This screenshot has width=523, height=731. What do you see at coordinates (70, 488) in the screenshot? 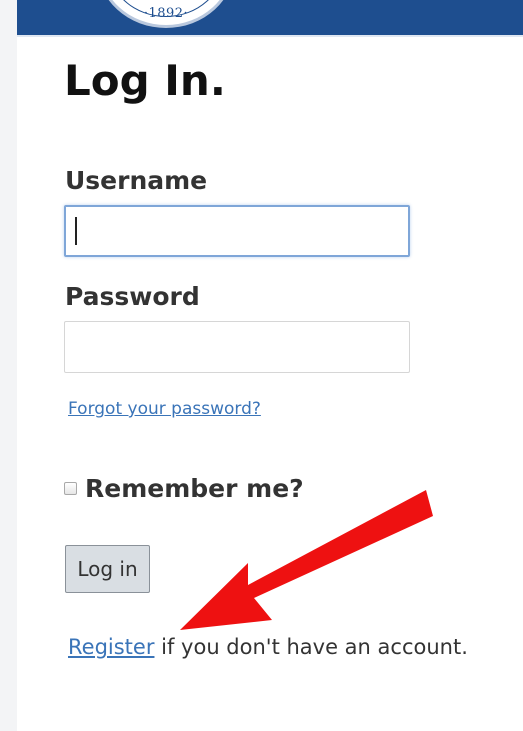
I see `remember-me-checkbox` at bounding box center [70, 488].